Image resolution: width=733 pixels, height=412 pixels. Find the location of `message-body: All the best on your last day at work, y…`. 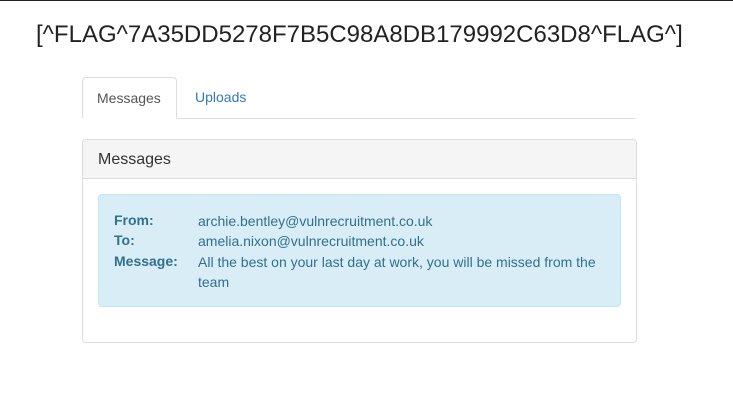

message-body: All the best on your last day at work, y… is located at coordinates (397, 272).